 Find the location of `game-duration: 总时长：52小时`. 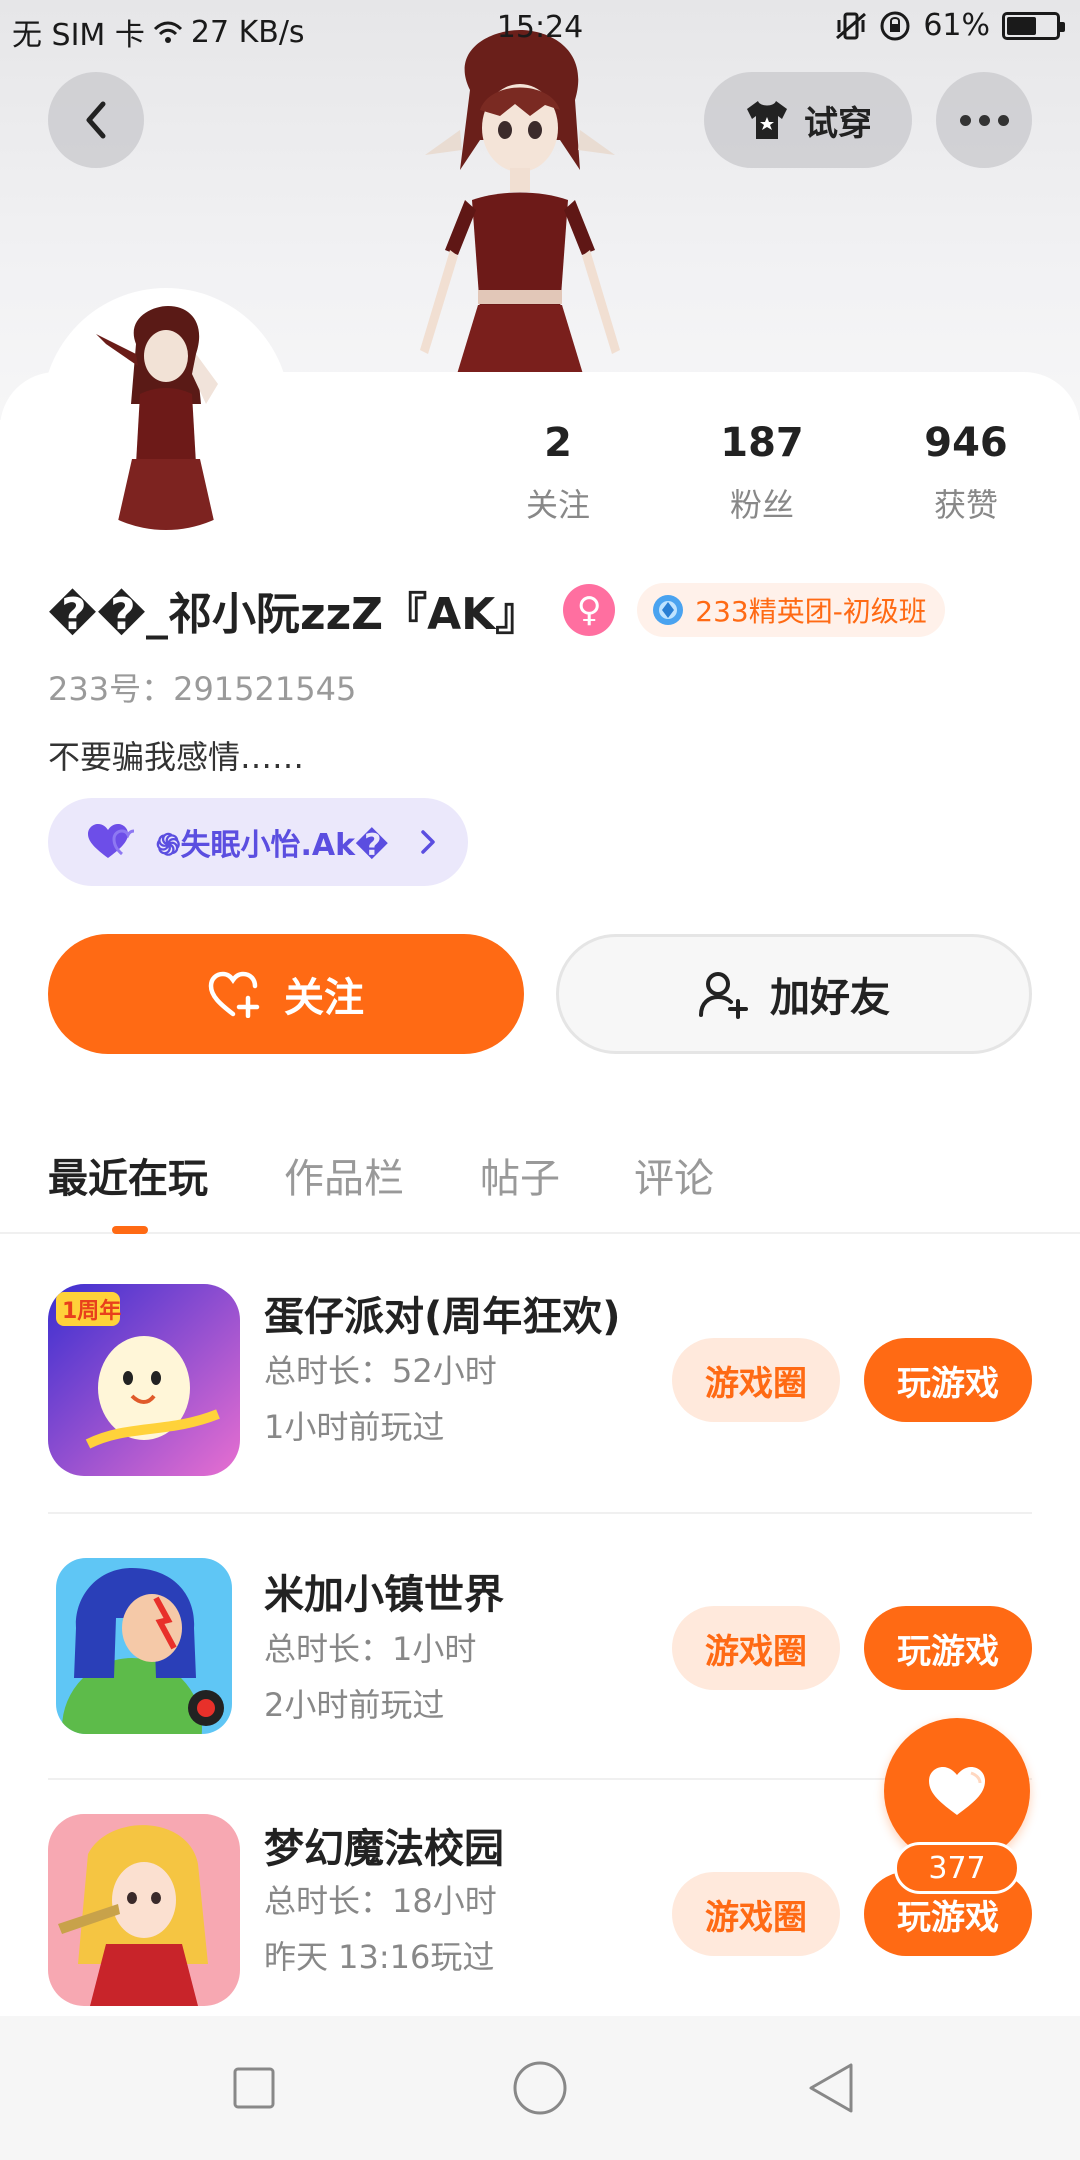

game-duration: 总时长：52小时 is located at coordinates (380, 1371).